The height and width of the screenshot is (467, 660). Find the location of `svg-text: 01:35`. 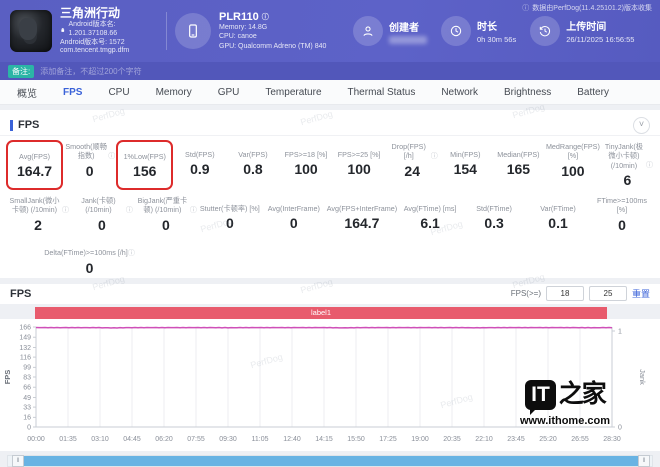

svg-text: 01:35 is located at coordinates (68, 439).